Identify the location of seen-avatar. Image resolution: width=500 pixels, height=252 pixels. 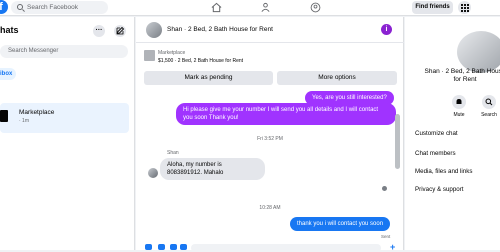
(384, 188).